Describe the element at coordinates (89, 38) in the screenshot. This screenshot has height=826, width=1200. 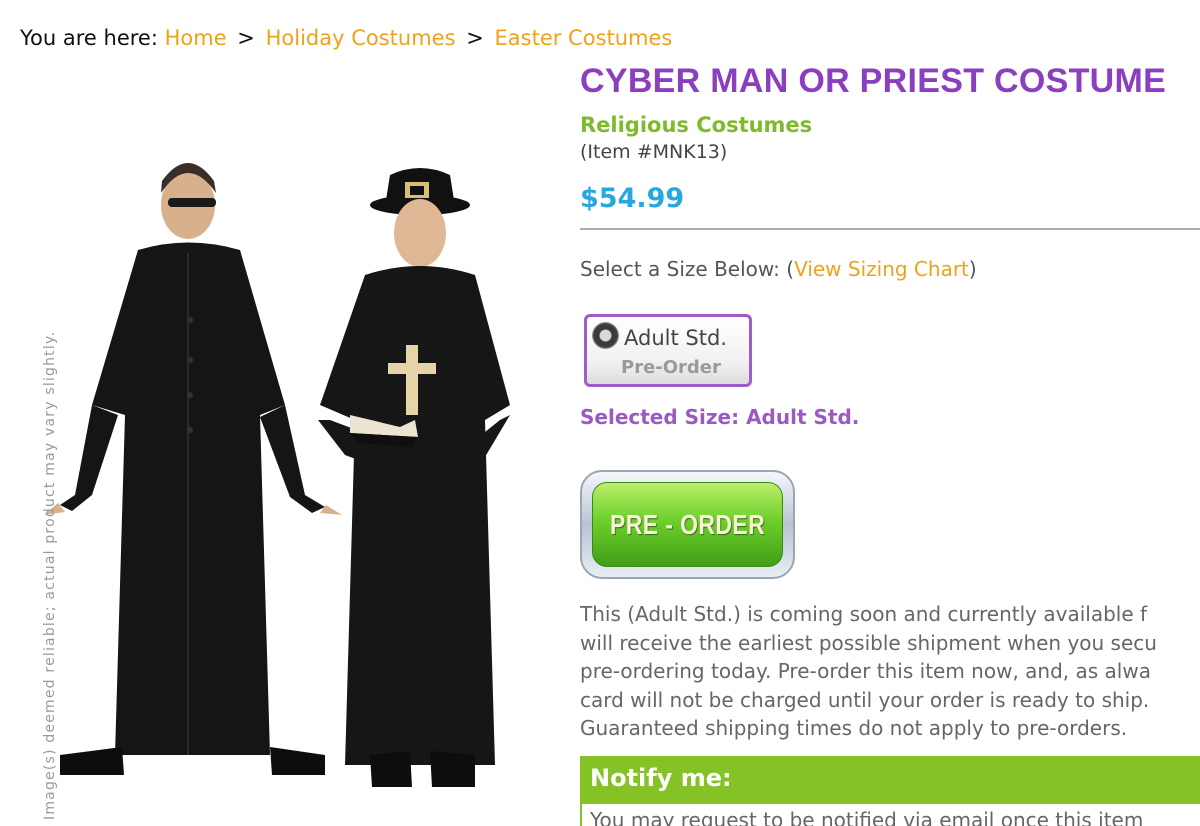
I see `breadcrumb-prefix: You are here:` at that location.